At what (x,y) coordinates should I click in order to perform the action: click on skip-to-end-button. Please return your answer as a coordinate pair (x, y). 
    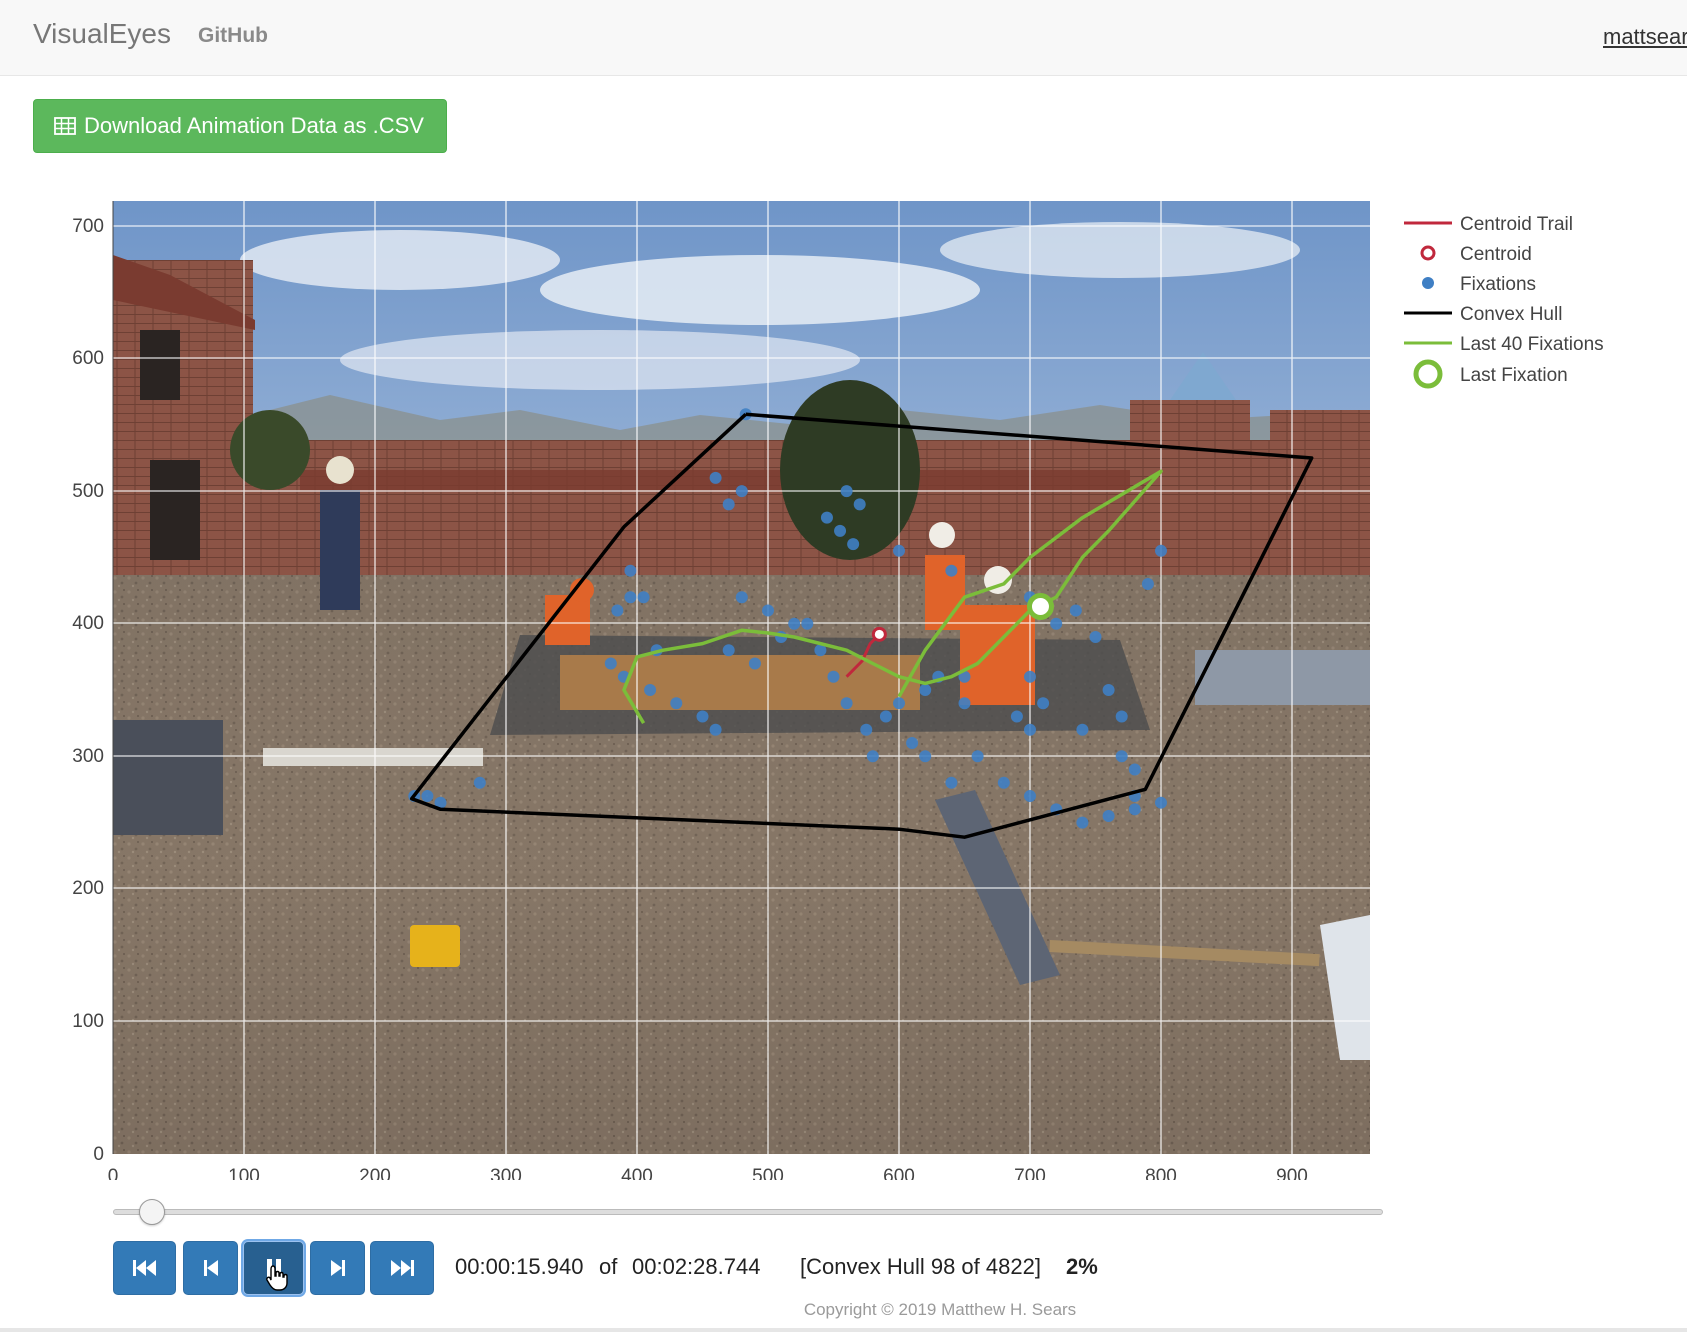
    Looking at the image, I should click on (402, 1268).